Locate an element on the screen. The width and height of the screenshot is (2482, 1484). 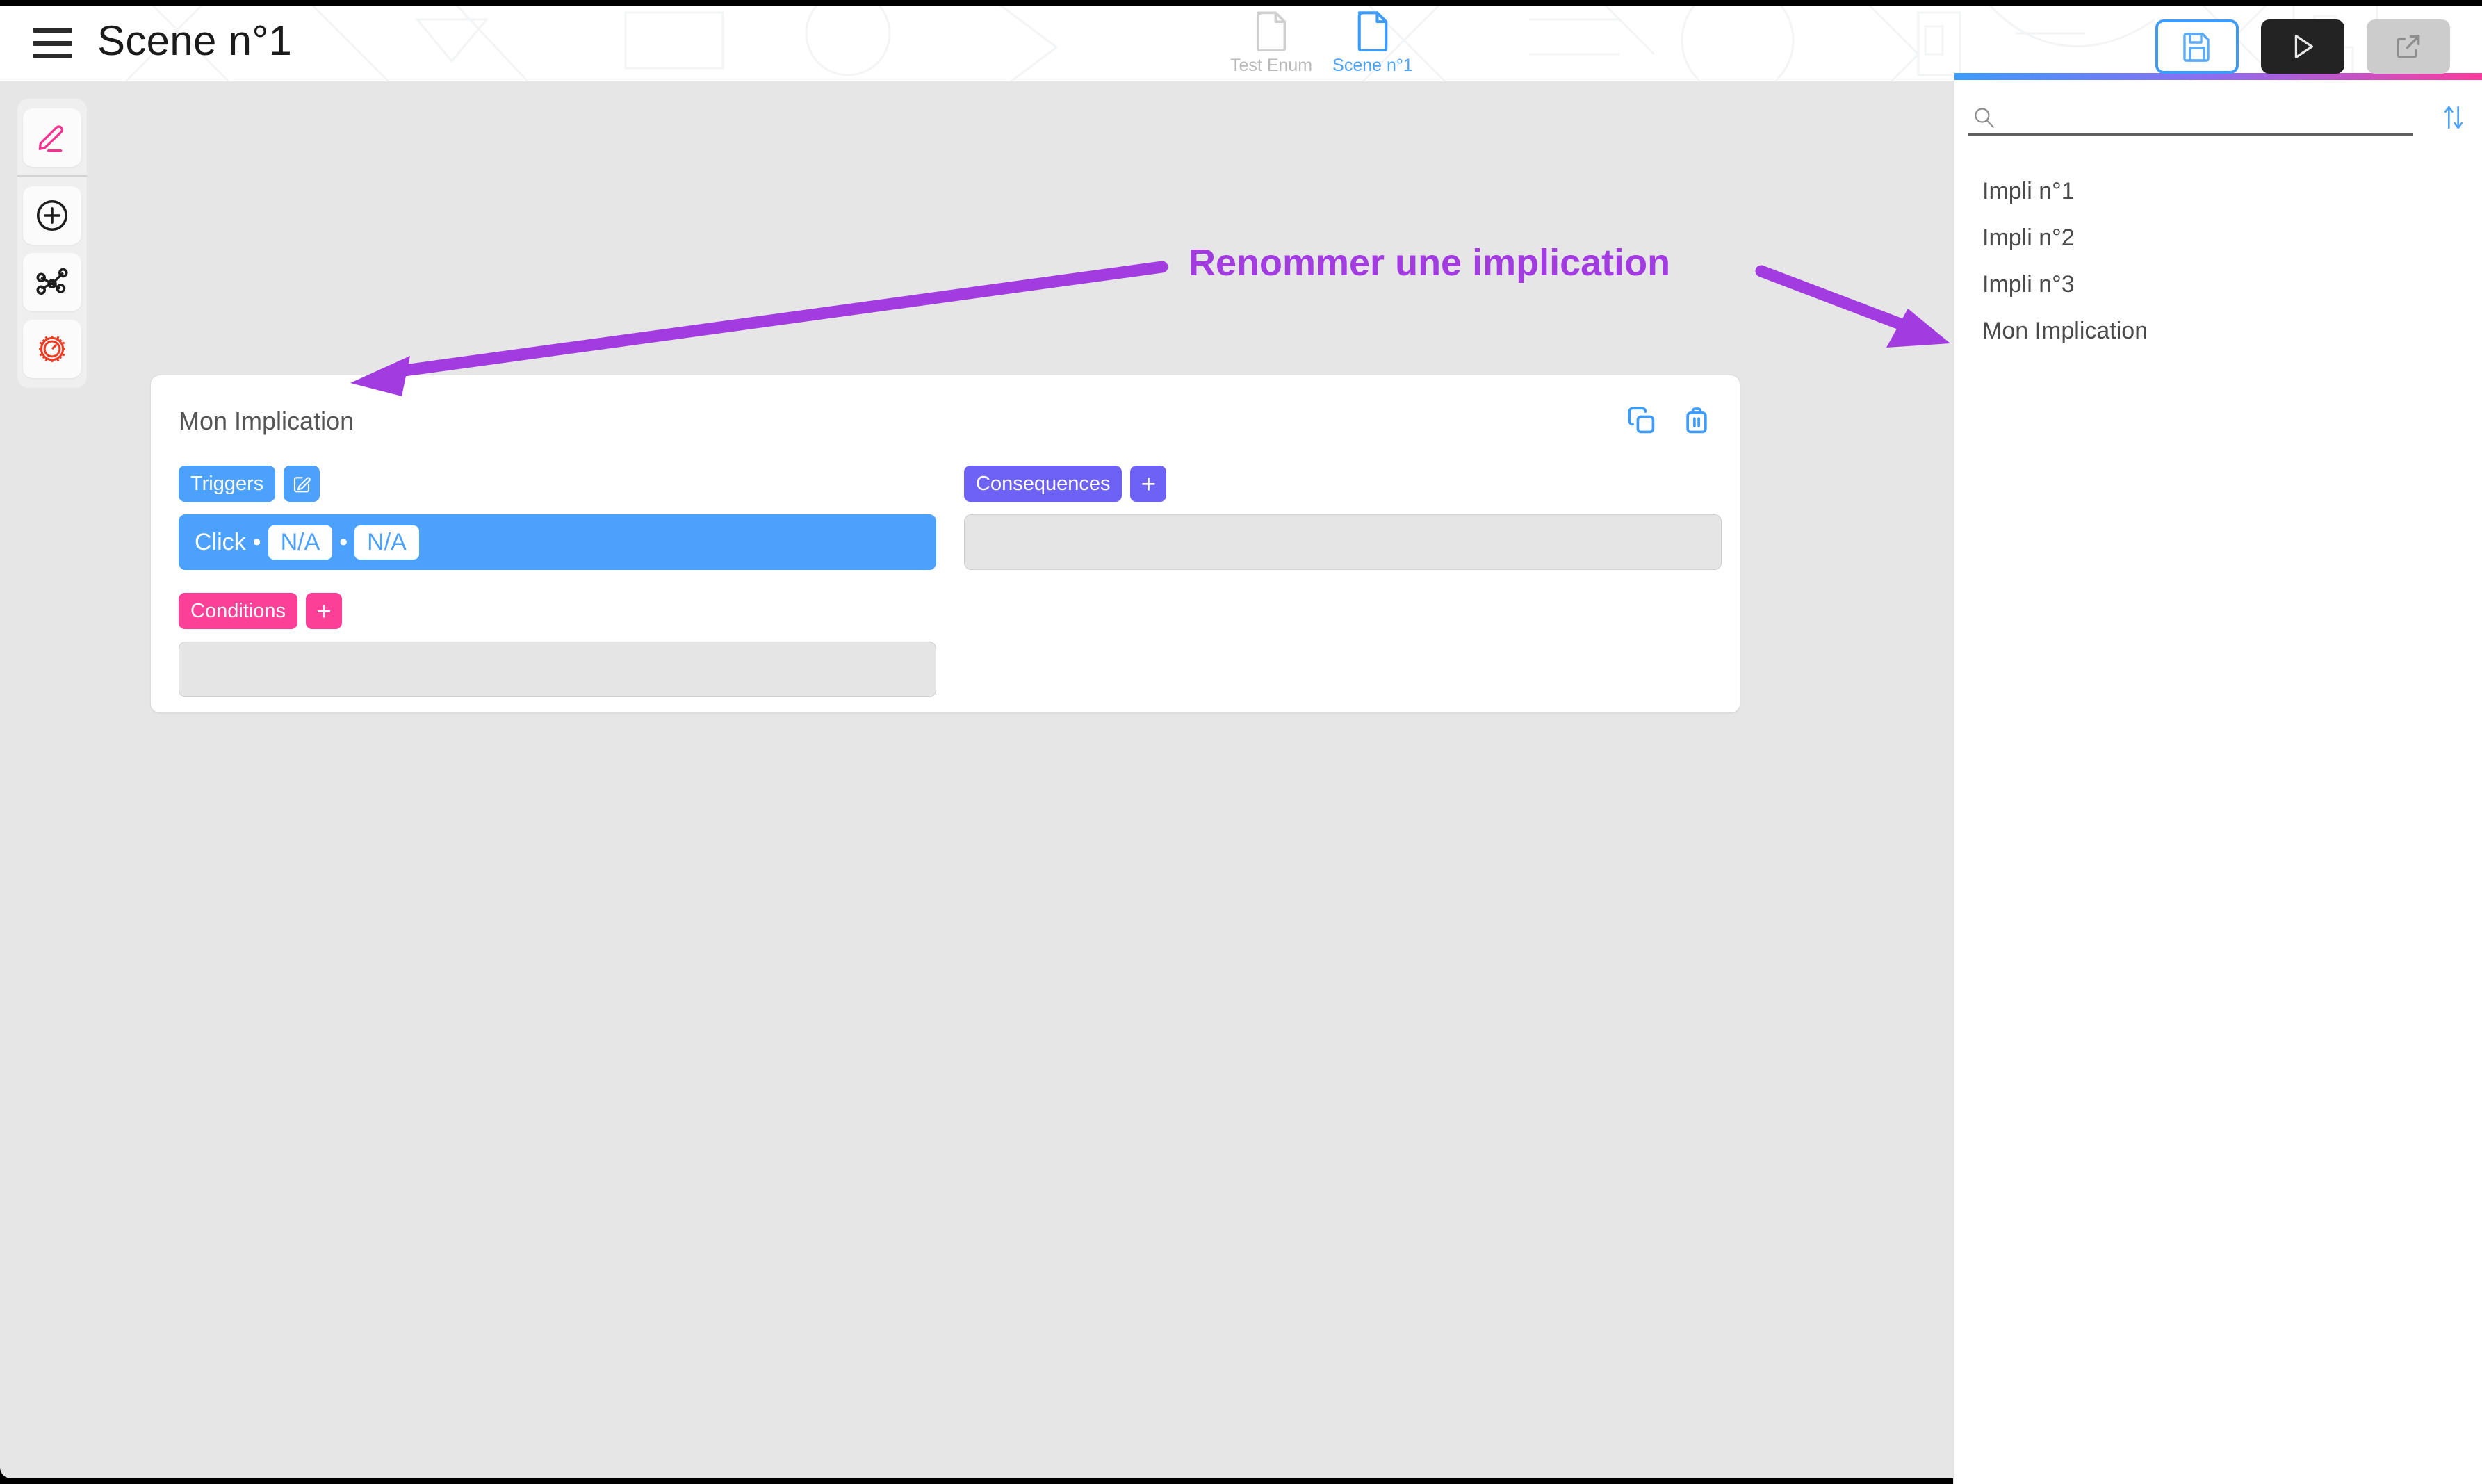
magnifier-search-icon is located at coordinates (1984, 120).